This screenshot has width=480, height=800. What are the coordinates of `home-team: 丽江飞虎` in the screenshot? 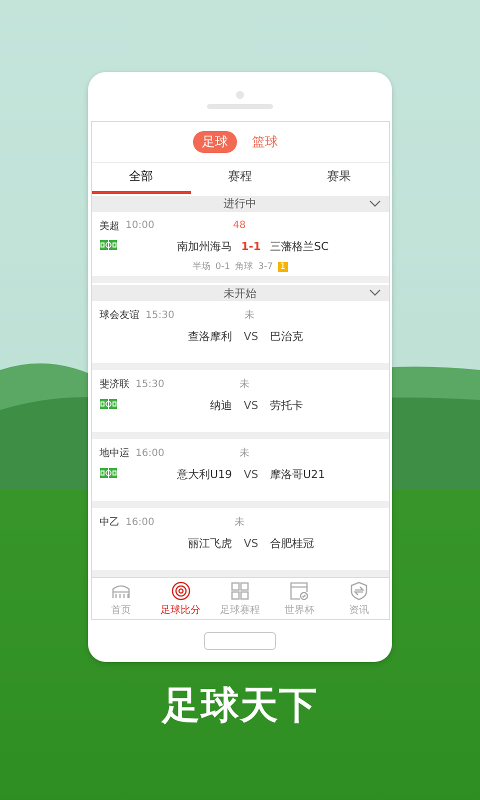 It's located at (209, 543).